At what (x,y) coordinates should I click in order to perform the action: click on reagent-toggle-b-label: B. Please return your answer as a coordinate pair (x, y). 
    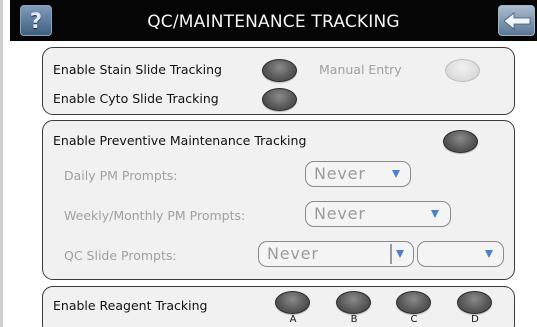
    Looking at the image, I should click on (354, 319).